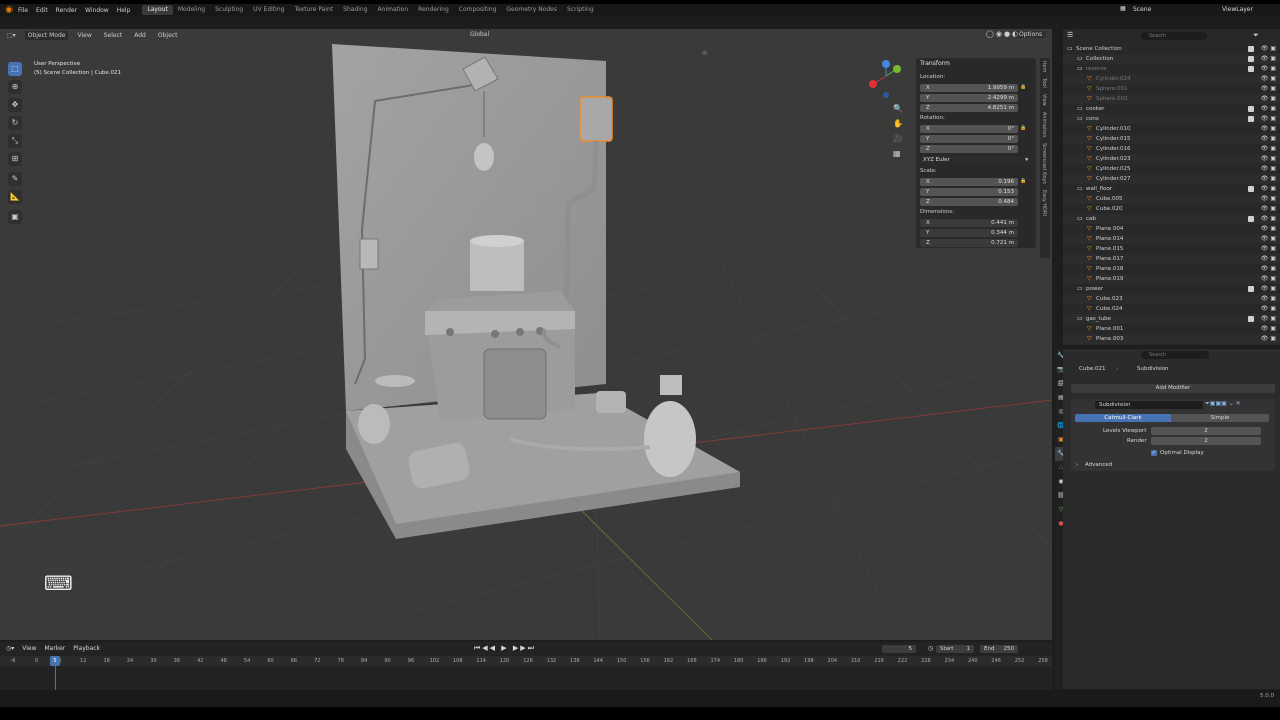  What do you see at coordinates (1256, 35) in the screenshot?
I see `filter-icon: ⏷` at bounding box center [1256, 35].